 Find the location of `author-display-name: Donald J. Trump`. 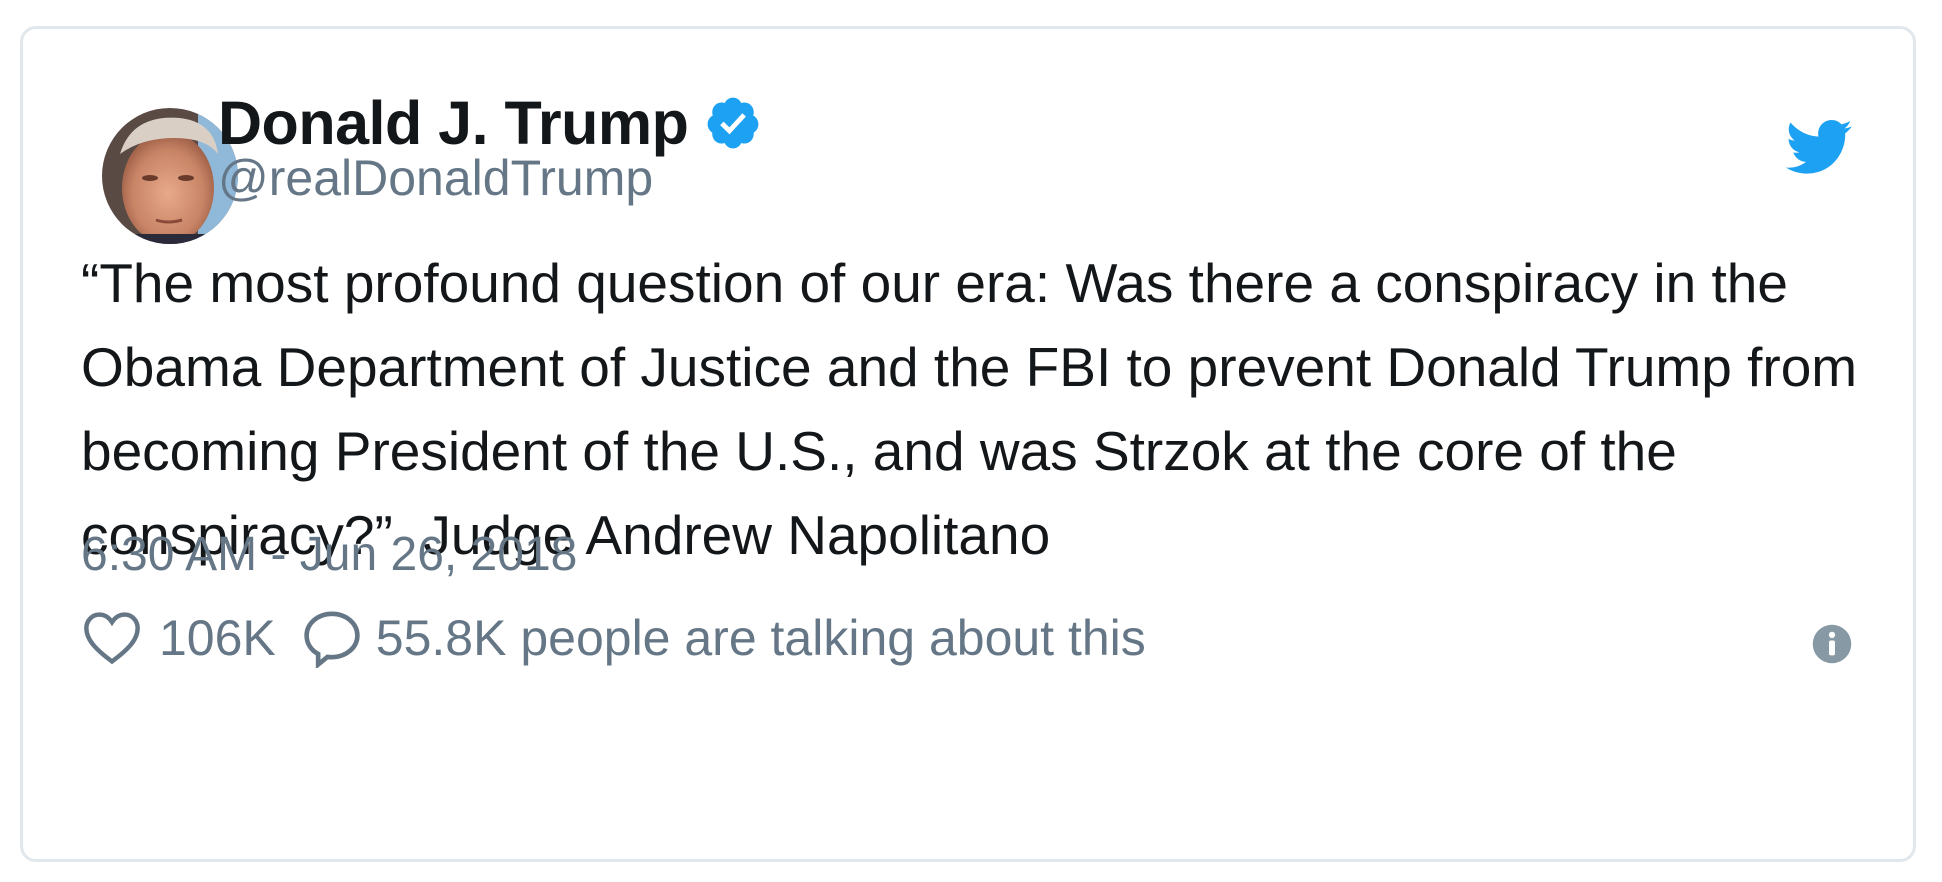

author-display-name: Donald J. Trump is located at coordinates (453, 123).